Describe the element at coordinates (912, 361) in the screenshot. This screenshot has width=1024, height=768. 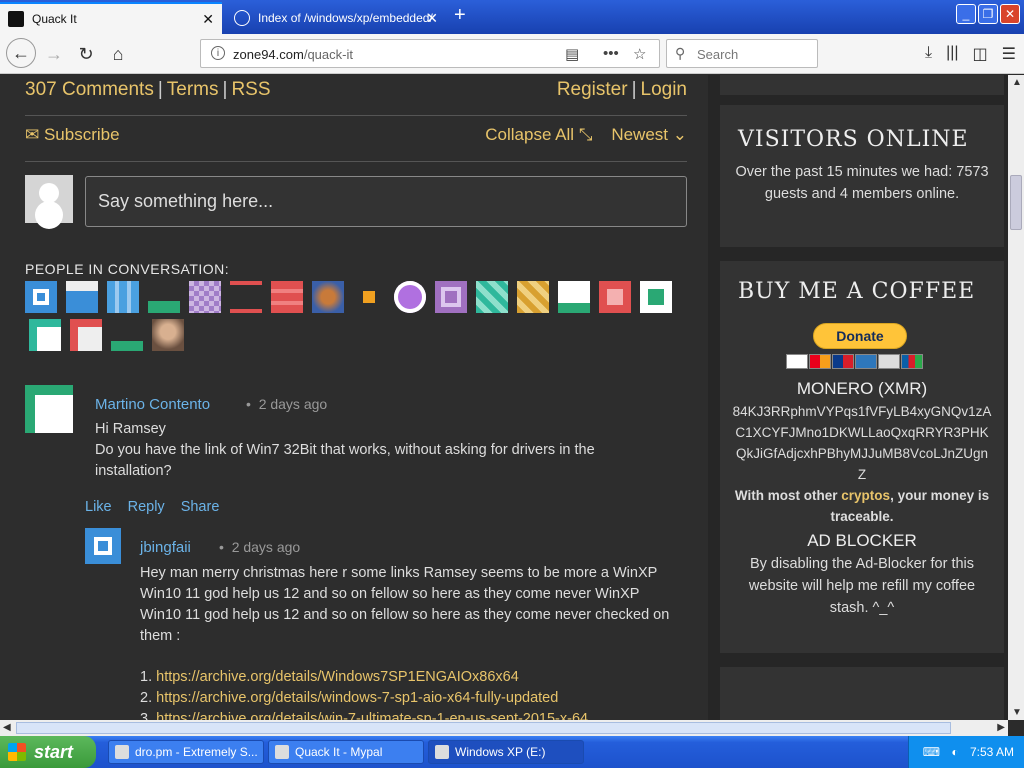
I see `jcb-icon` at that location.